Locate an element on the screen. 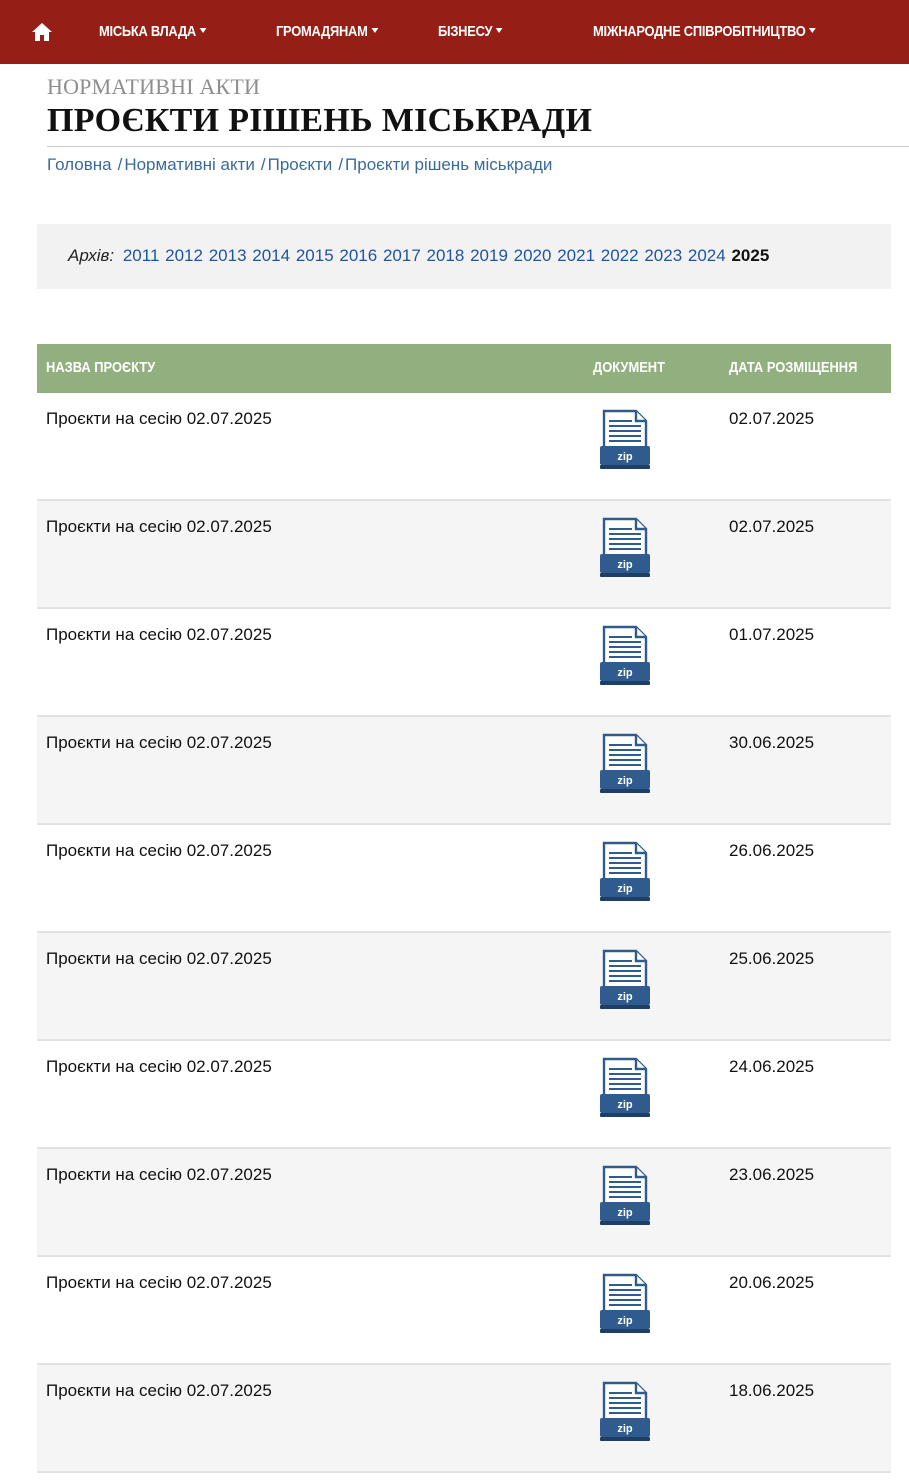 The image size is (909, 1481). breadcrumb-link-projects: Проєкти is located at coordinates (300, 164).